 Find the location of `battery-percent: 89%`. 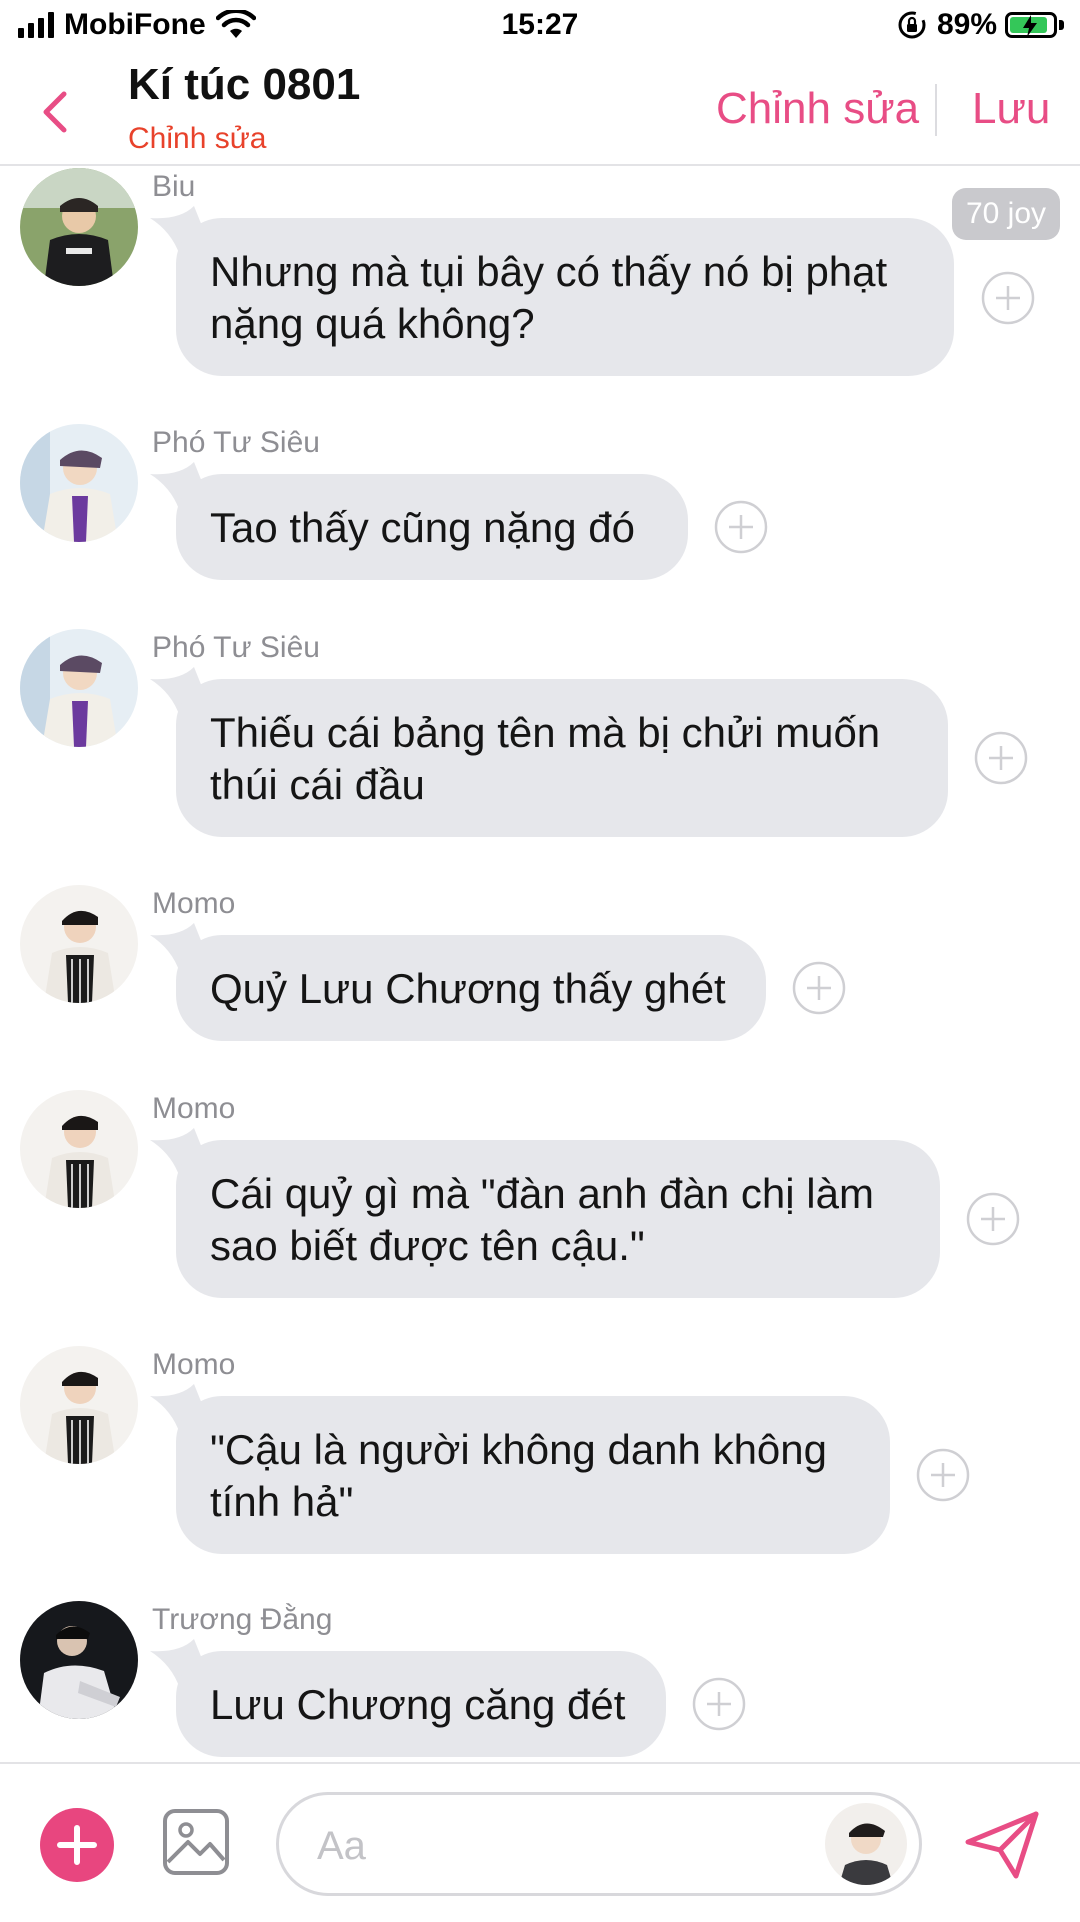

battery-percent: 89% is located at coordinates (966, 24).